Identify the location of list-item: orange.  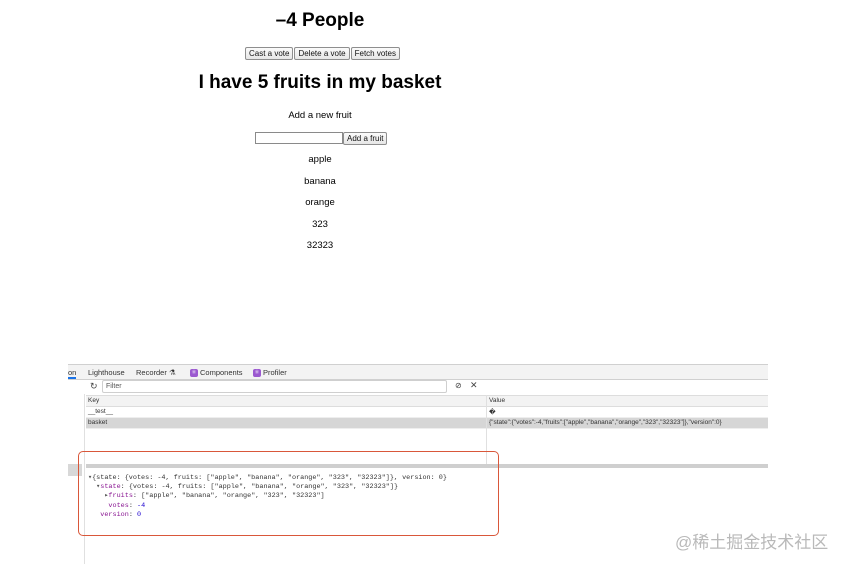
(320, 202).